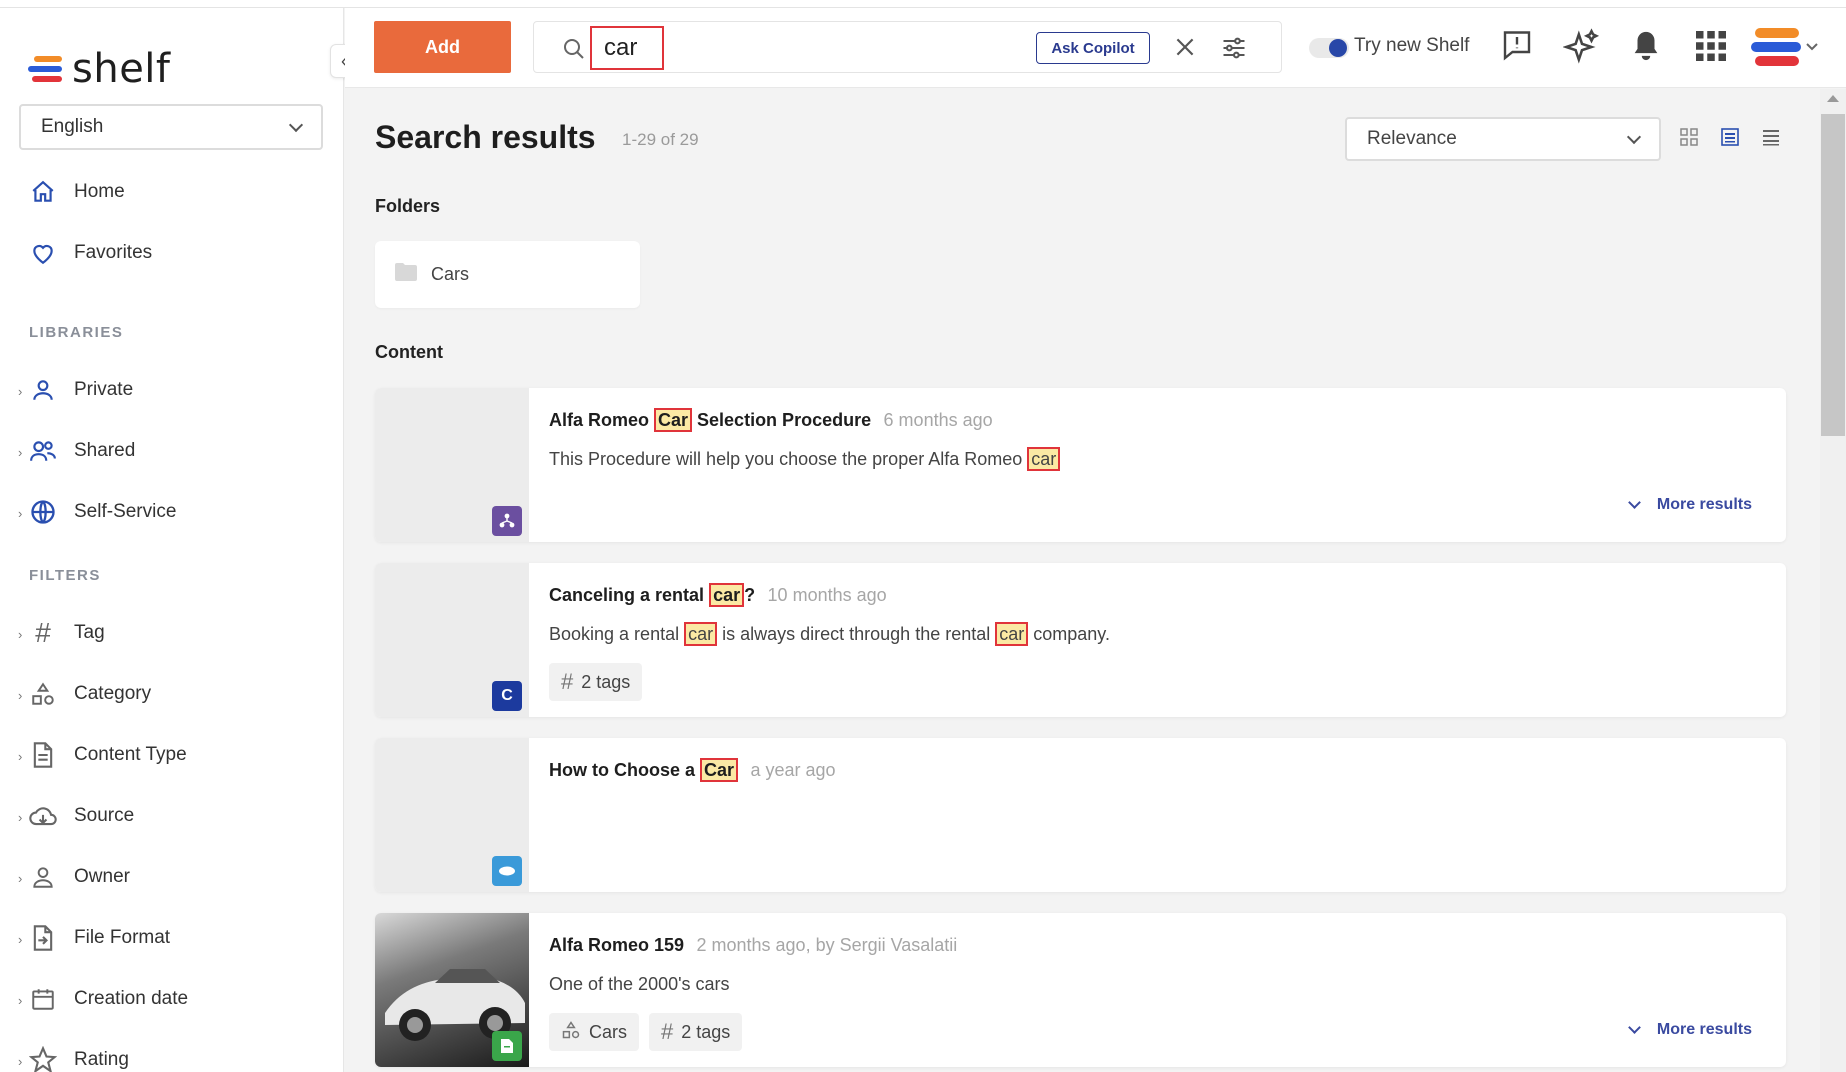 This screenshot has height=1072, width=1846. I want to click on category-icon, so click(571, 1032).